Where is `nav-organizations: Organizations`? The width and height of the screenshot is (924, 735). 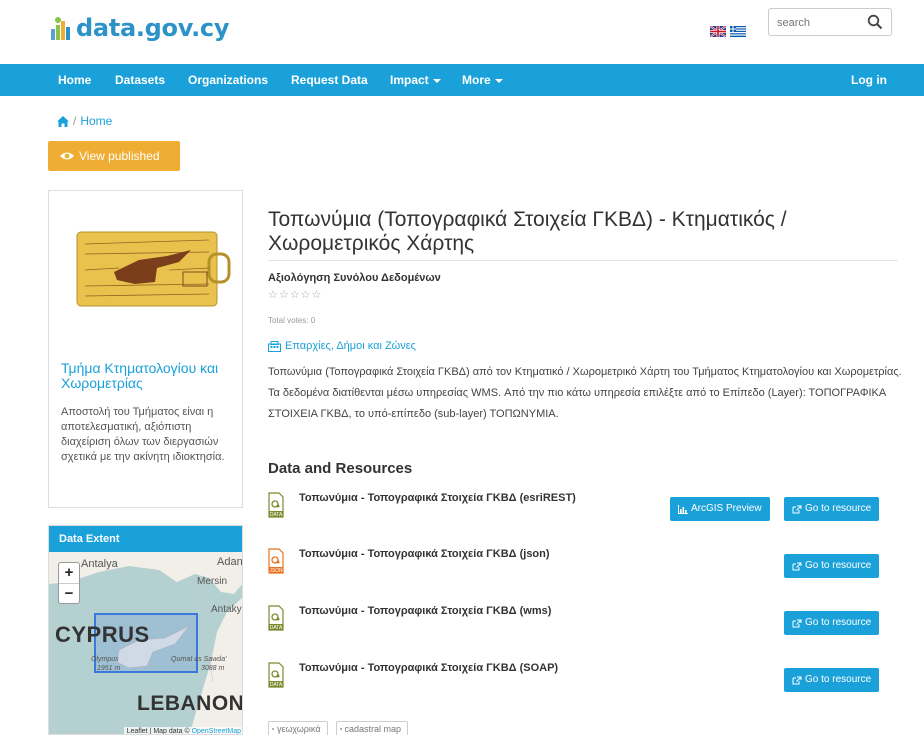
nav-organizations: Organizations is located at coordinates (228, 80).